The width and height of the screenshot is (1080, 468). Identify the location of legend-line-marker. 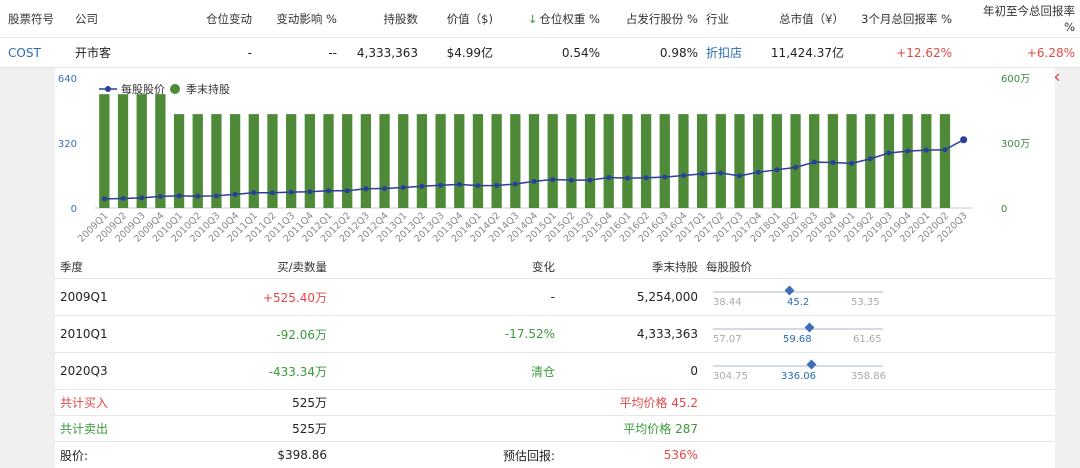
(108, 89).